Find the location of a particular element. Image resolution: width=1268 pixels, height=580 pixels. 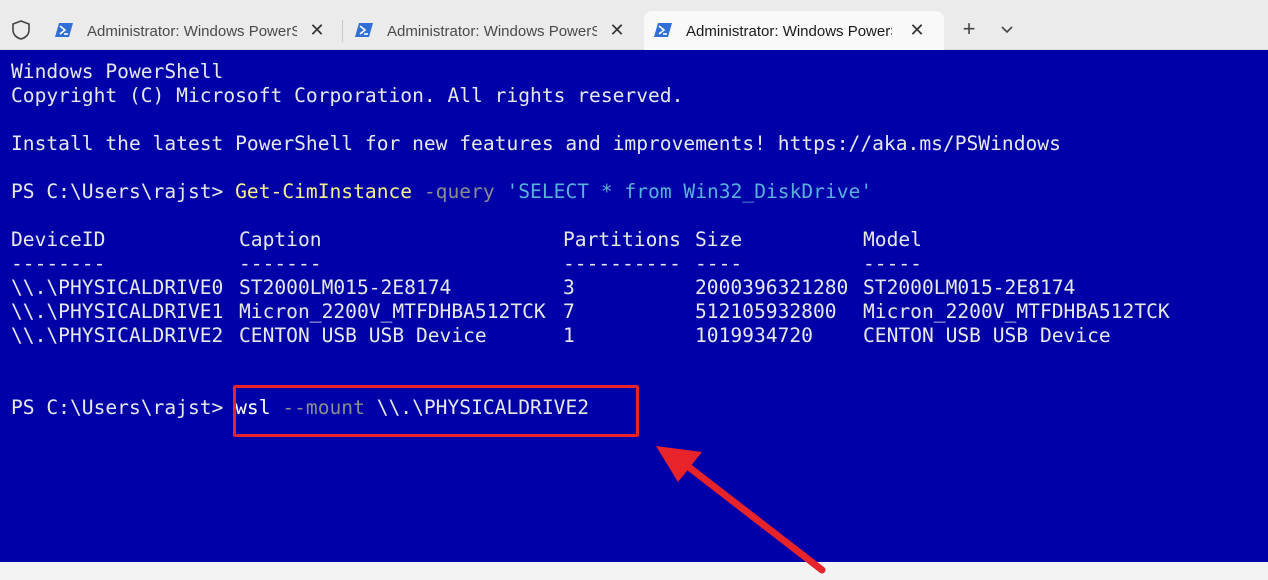

column-underline: ---- is located at coordinates (719, 263).